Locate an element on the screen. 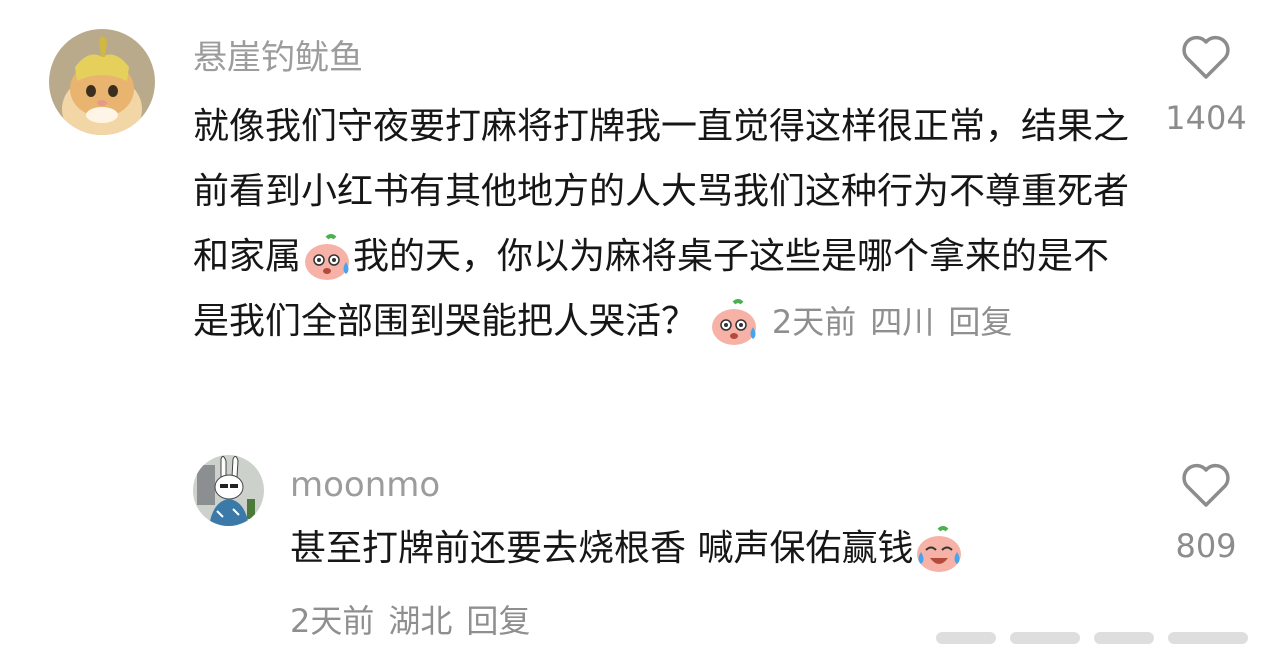 The height and width of the screenshot is (672, 1284). crying-laughing-peach-emoji is located at coordinates (939, 550).